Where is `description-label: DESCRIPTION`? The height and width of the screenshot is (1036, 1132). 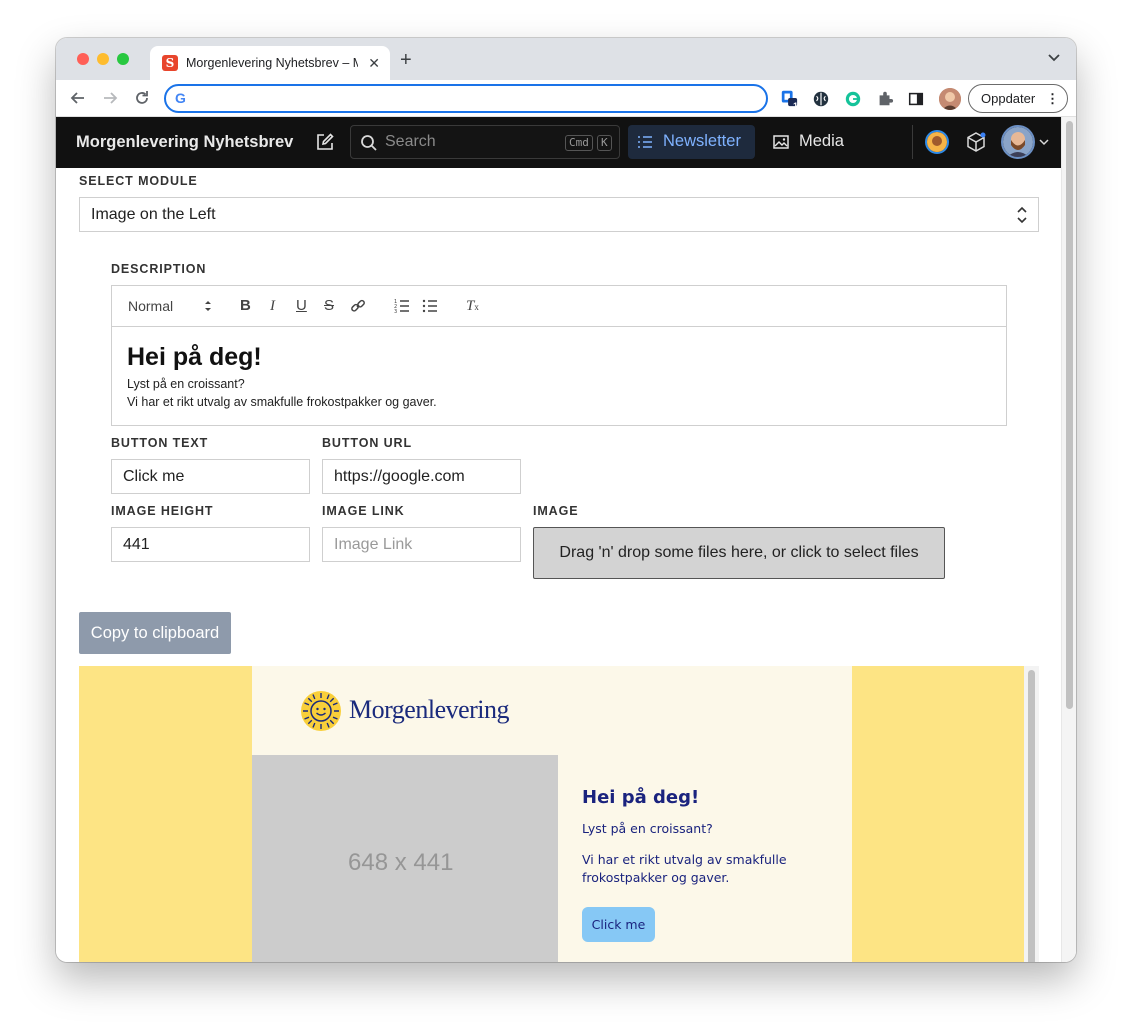 description-label: DESCRIPTION is located at coordinates (159, 269).